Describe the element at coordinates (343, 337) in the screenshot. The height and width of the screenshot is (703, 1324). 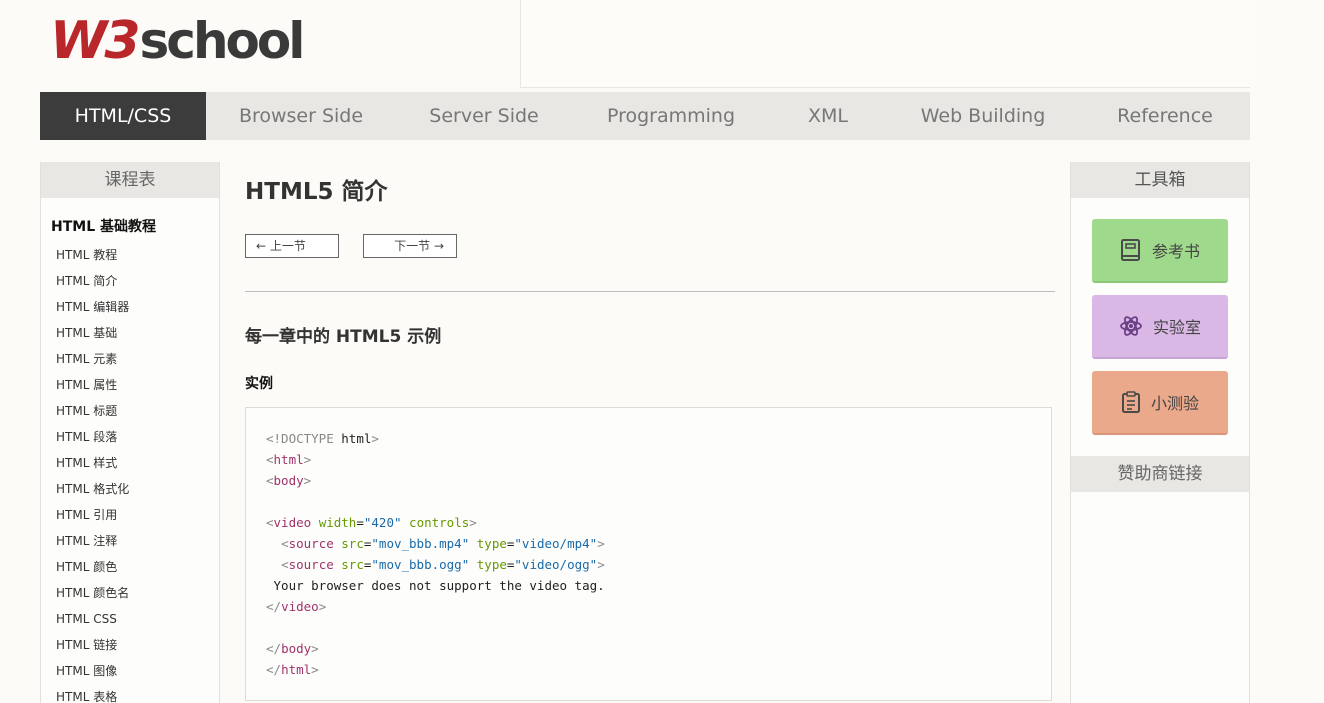
I see `section-heading: 每一章中的 HTML5 示例` at that location.